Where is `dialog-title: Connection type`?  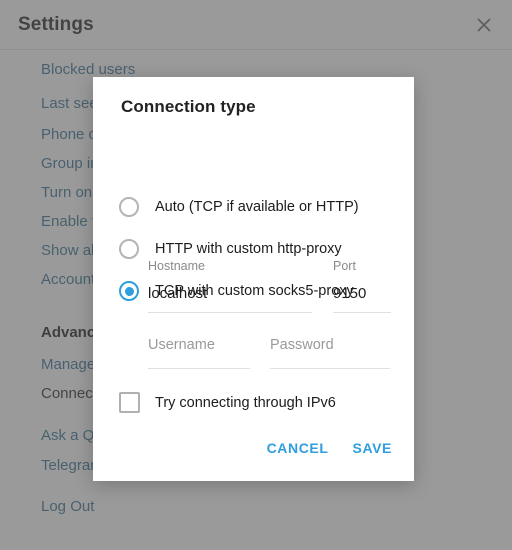 dialog-title: Connection type is located at coordinates (188, 106).